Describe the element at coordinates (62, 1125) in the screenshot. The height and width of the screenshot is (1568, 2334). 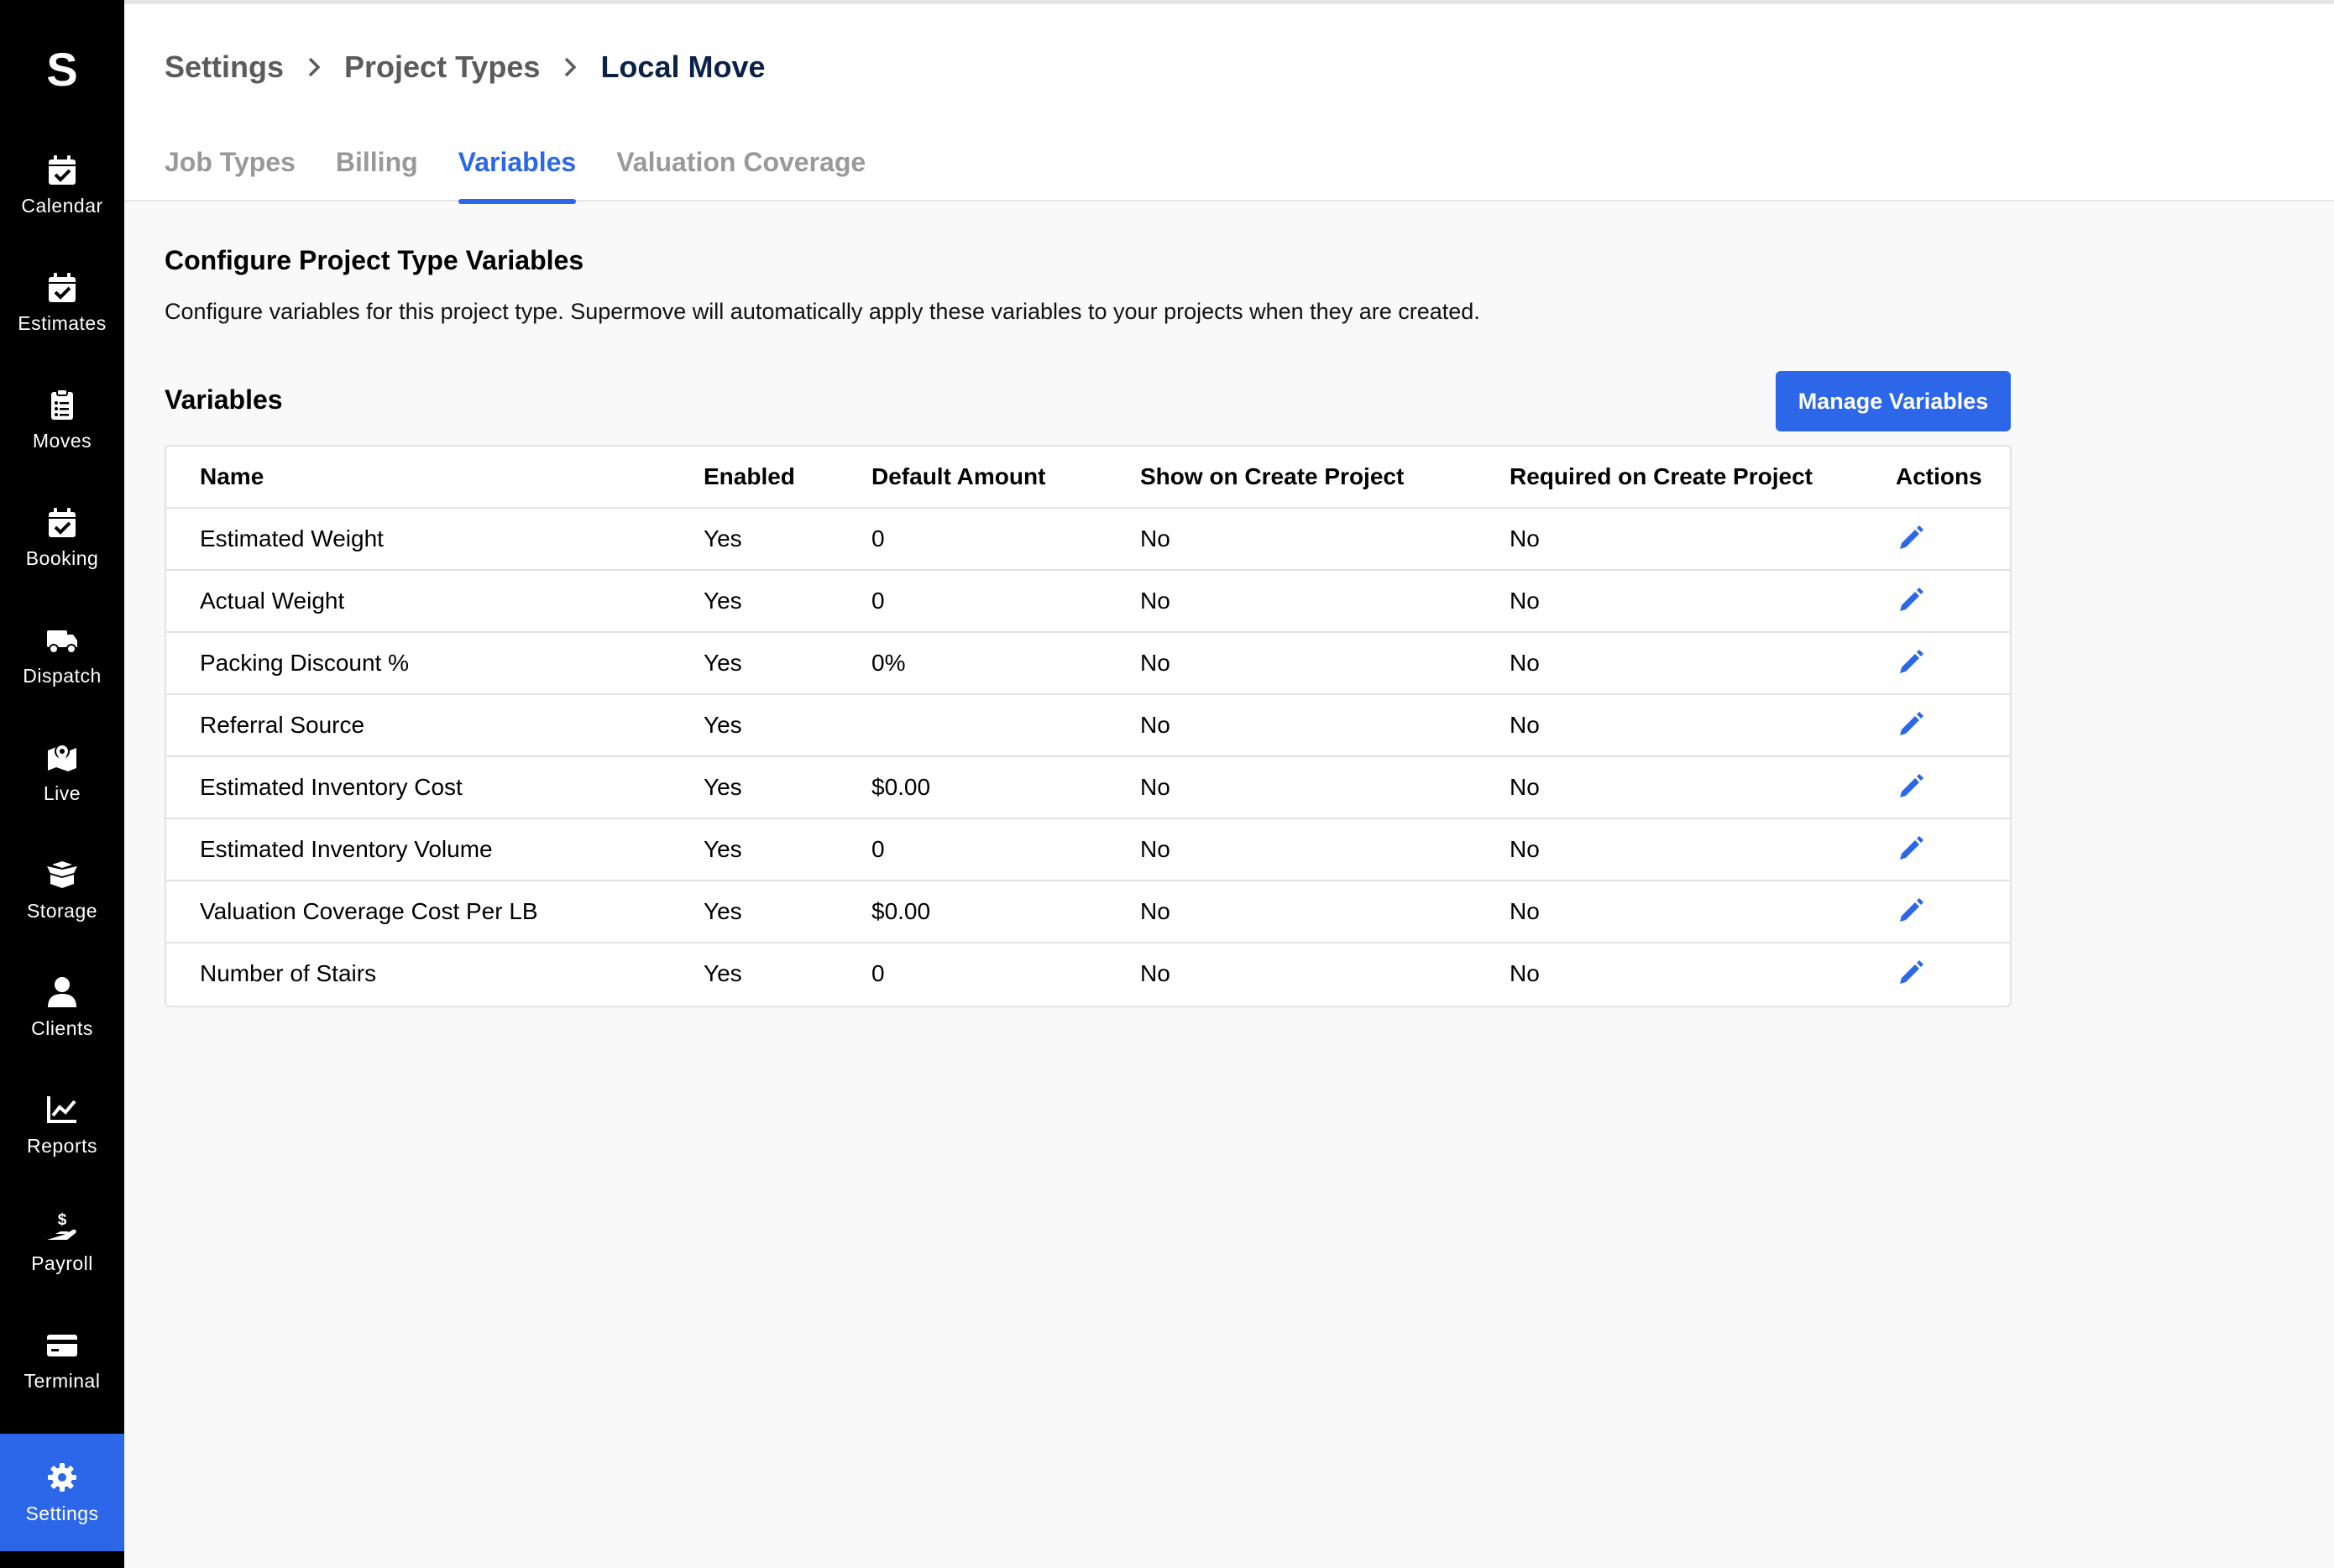
I see `sidebar-item-reports: Reports` at that location.